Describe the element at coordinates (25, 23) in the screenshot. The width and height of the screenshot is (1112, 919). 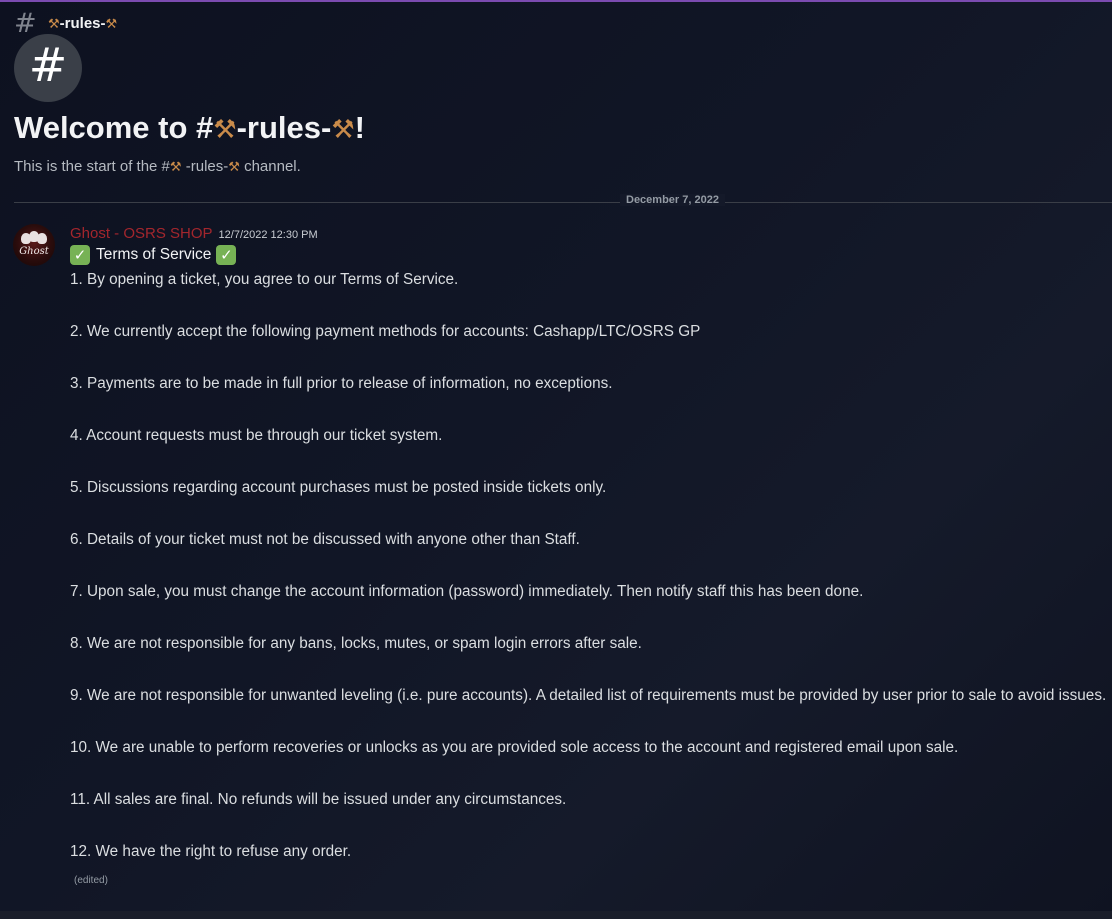
I see `channel-hash-icon: #` at that location.